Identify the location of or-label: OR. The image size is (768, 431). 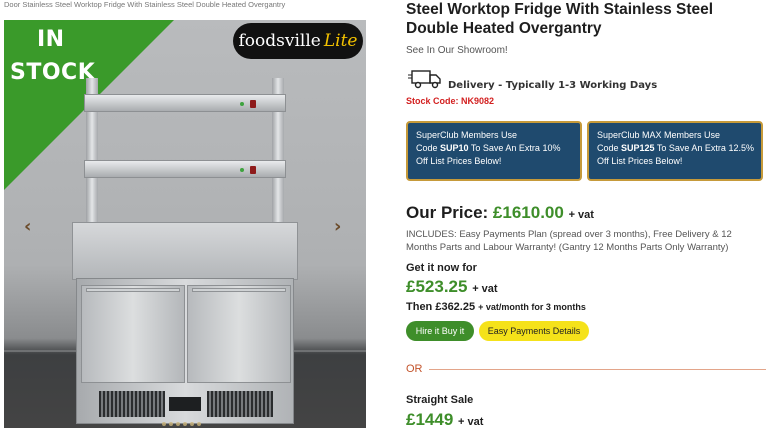
(417, 369).